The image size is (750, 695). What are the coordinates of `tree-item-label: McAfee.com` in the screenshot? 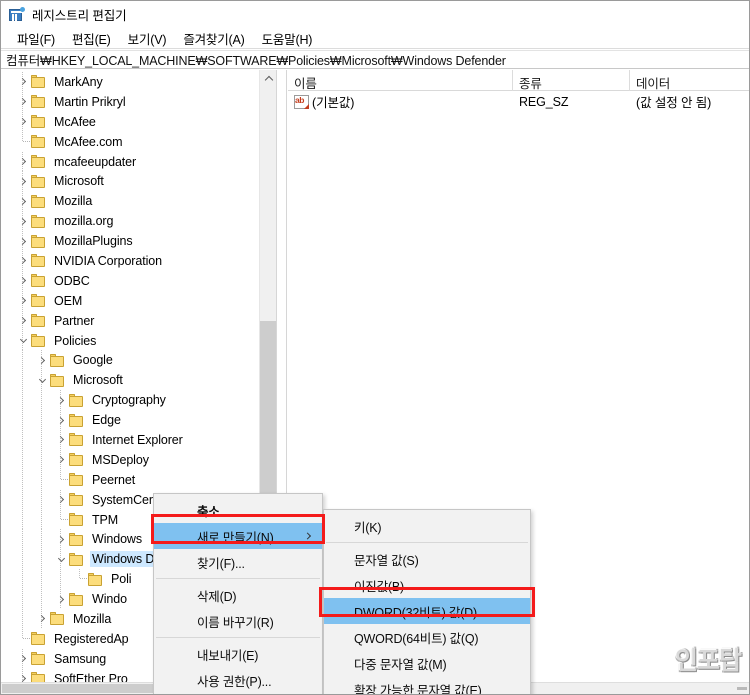 It's located at (88, 141).